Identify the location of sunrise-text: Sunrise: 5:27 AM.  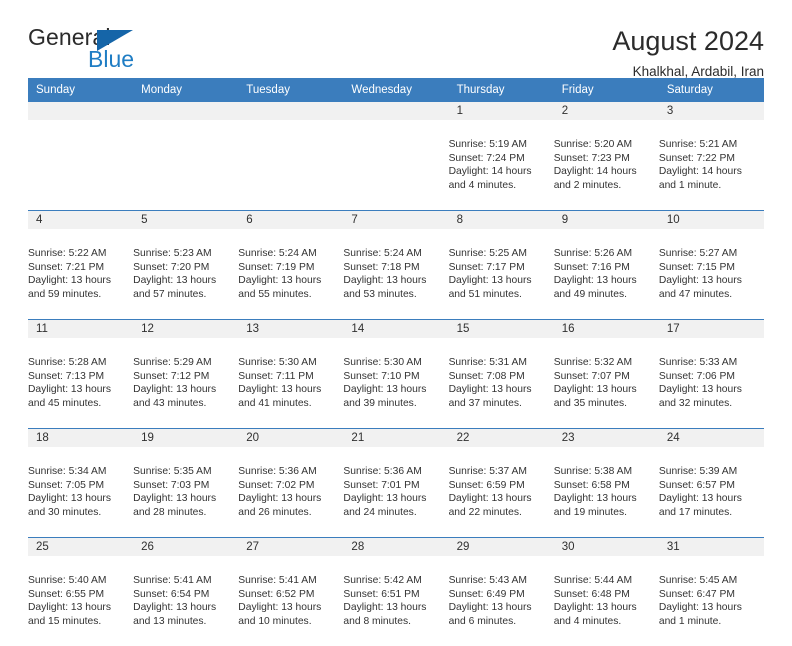
(711, 254).